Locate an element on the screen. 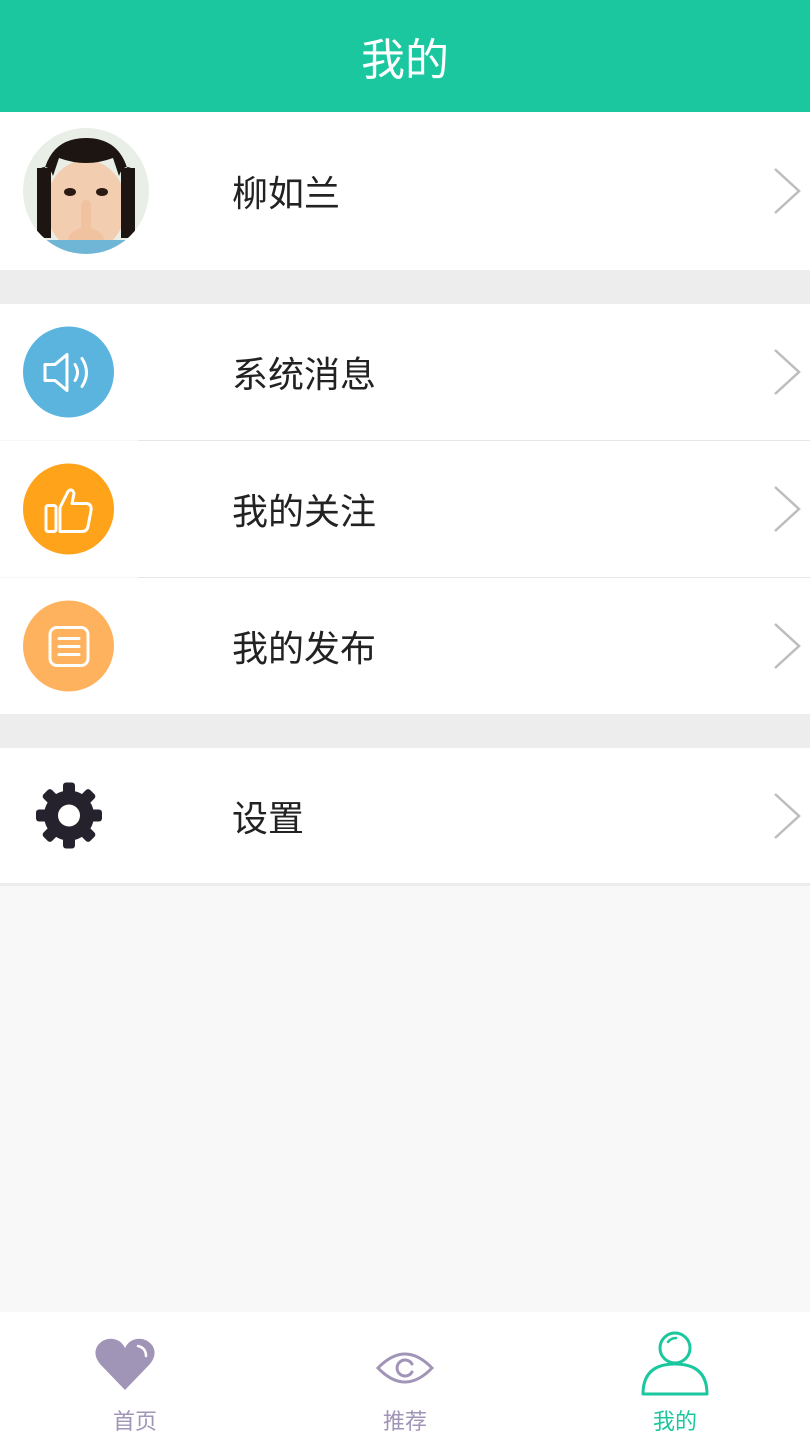 Image resolution: width=810 pixels, height=1440 pixels. page-title: 我的 is located at coordinates (405, 60).